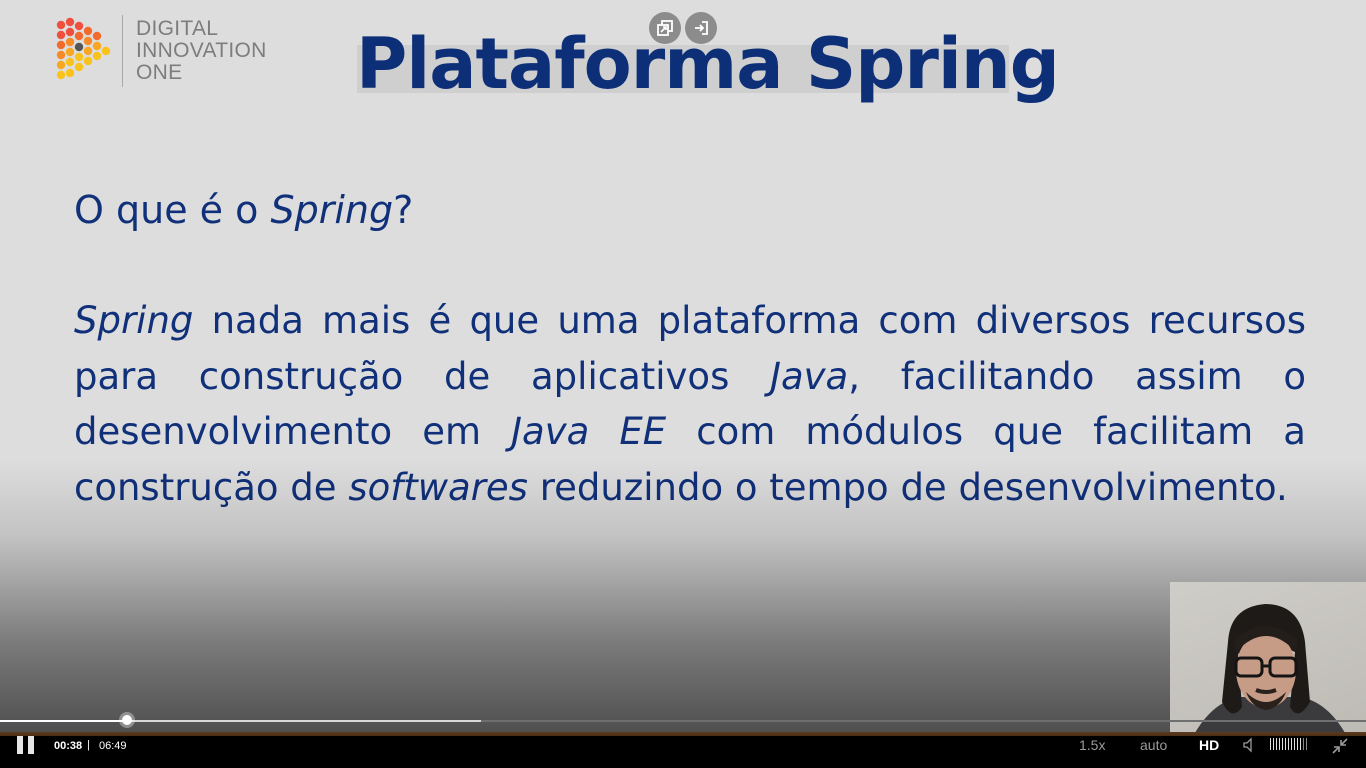 This screenshot has height=768, width=1366. I want to click on pause-icon-bar, so click(31, 745).